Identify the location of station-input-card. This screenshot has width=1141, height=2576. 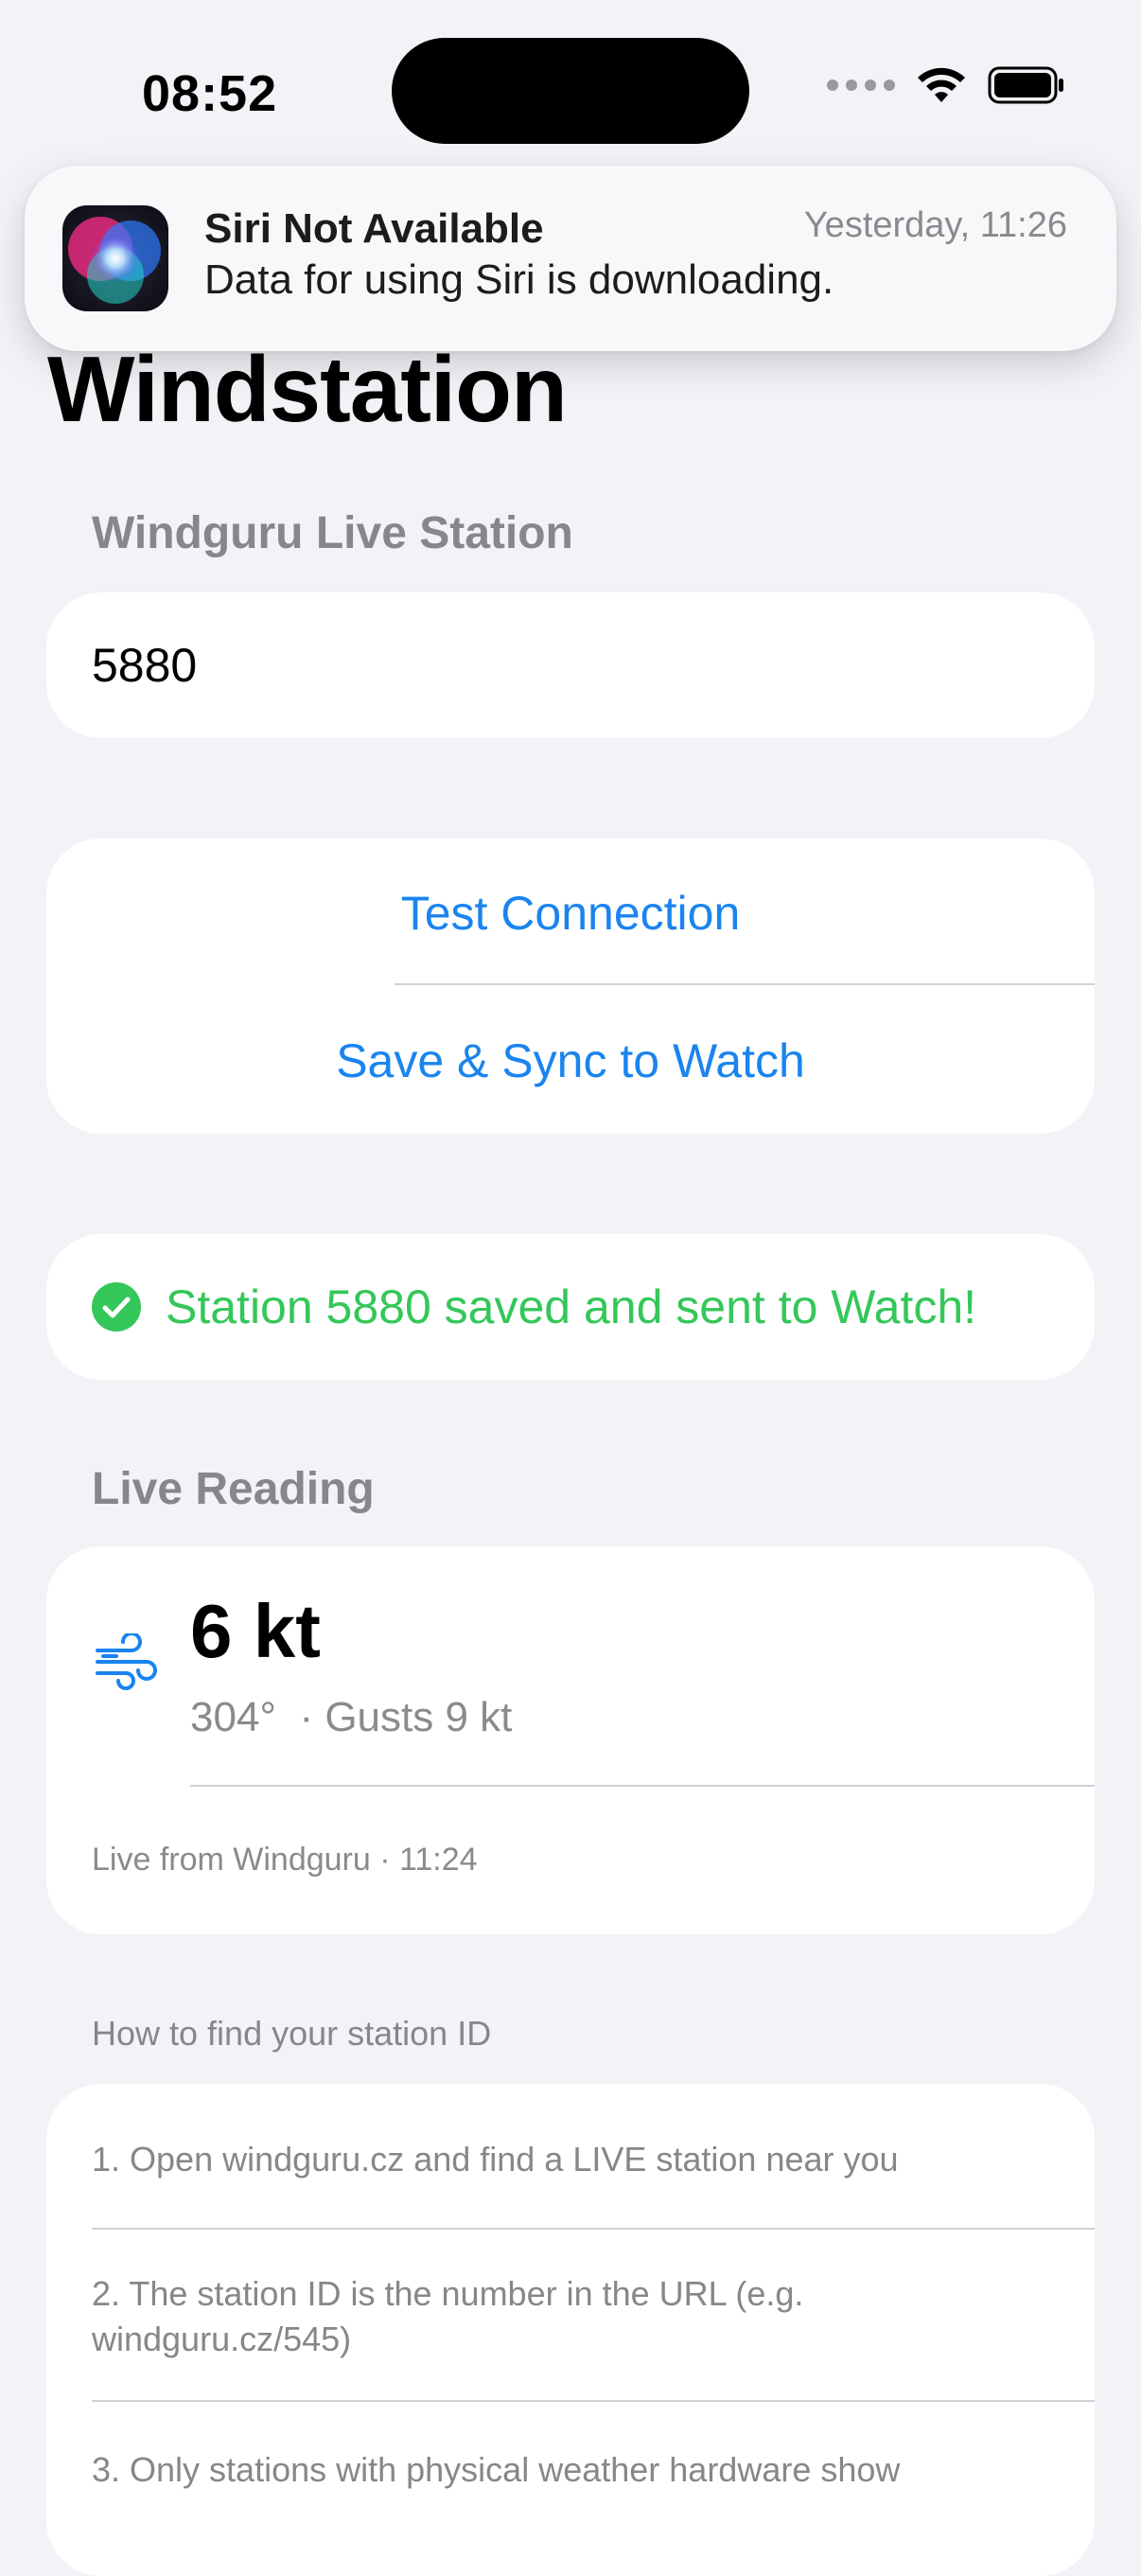
(570, 665).